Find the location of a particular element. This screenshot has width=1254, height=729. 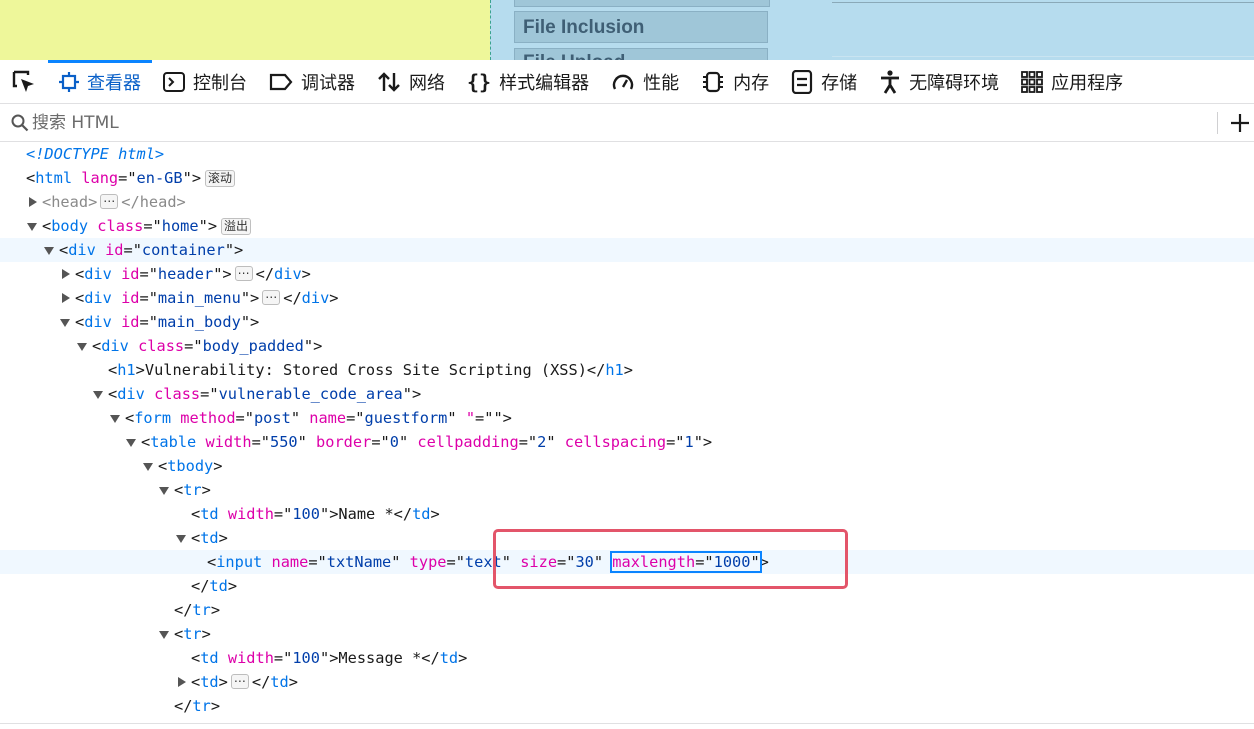

attr-value: home is located at coordinates (180, 226).